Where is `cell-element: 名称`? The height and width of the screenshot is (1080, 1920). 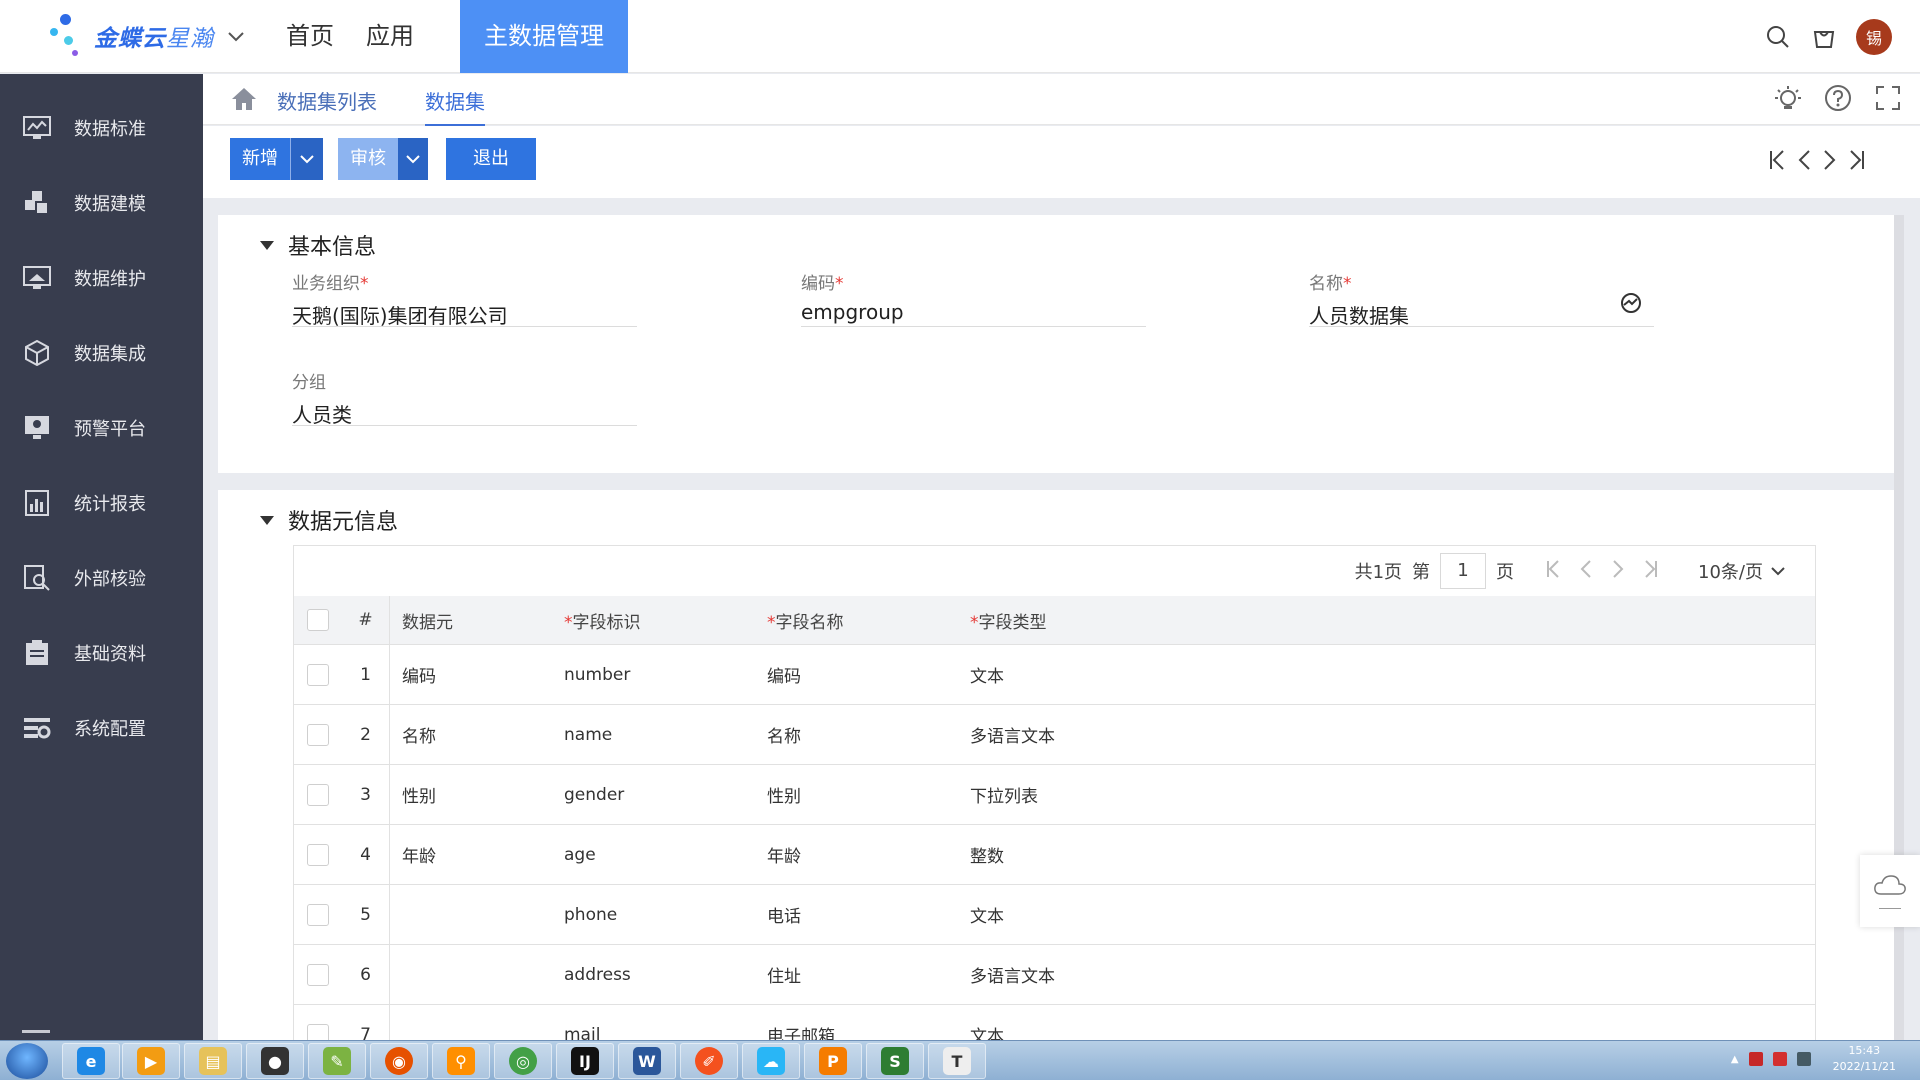 cell-element: 名称 is located at coordinates (477, 734).